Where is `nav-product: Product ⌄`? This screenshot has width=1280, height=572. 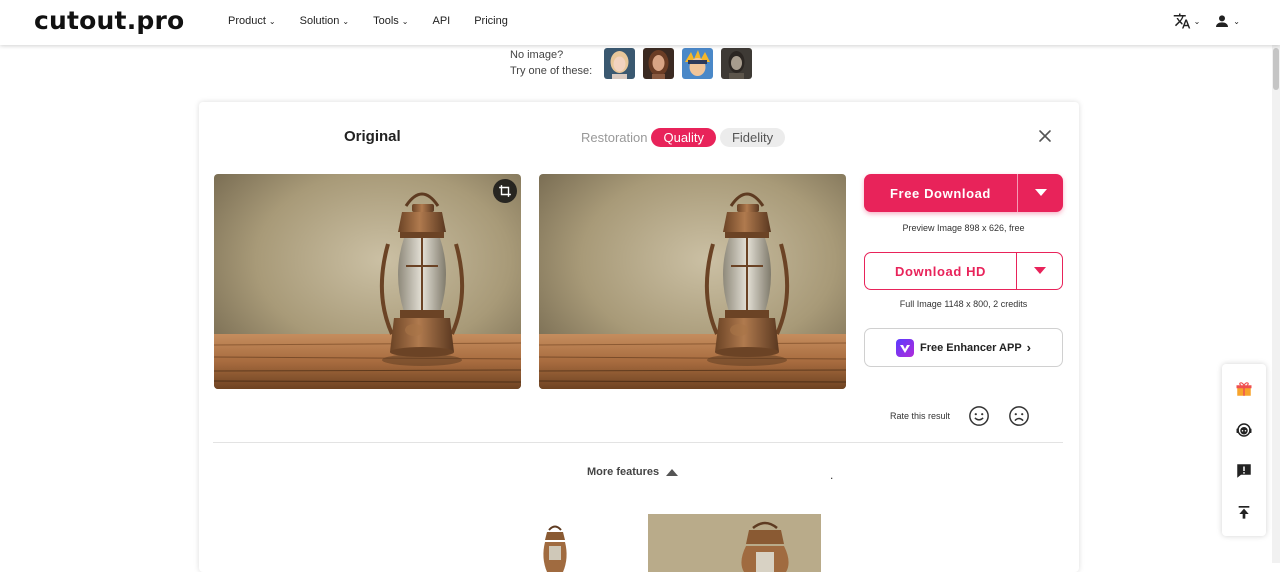 nav-product: Product ⌄ is located at coordinates (252, 21).